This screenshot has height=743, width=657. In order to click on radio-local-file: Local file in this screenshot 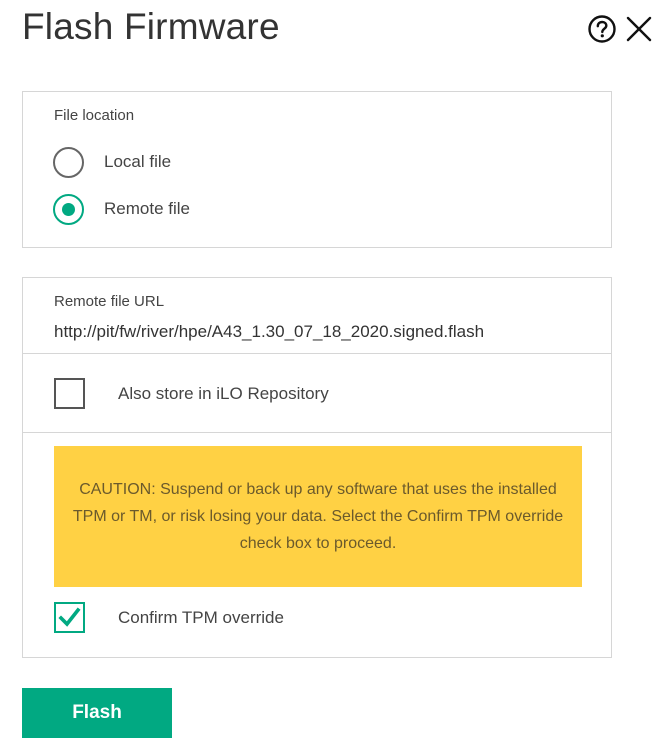, I will do `click(112, 162)`.